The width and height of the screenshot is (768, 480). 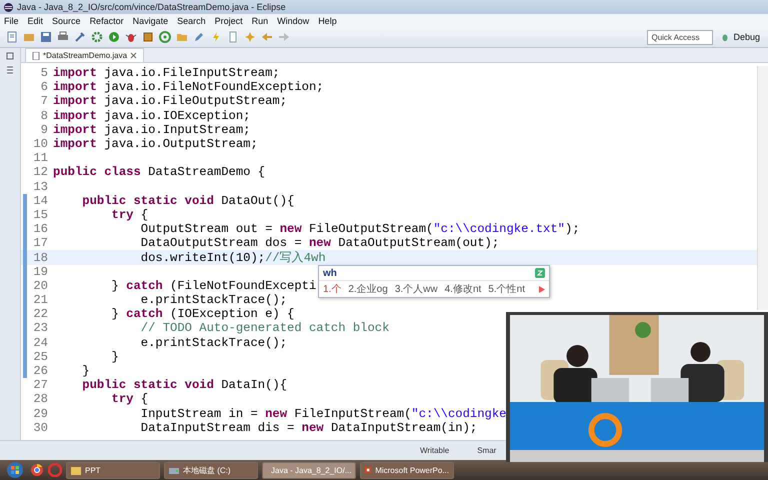 I want to click on ime-candidate: 4.修改nt, so click(x=463, y=289).